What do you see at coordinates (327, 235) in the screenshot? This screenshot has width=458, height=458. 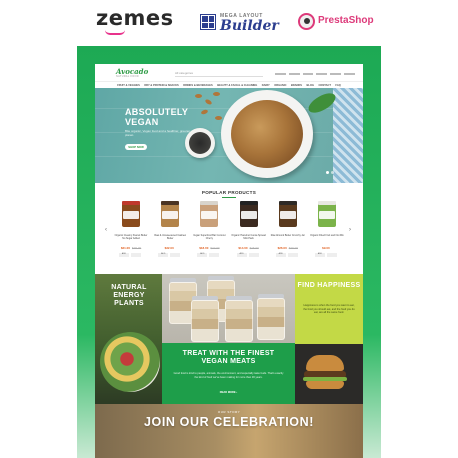 I see `product-name: Organic Dried Fruit and Nut Mix` at bounding box center [327, 235].